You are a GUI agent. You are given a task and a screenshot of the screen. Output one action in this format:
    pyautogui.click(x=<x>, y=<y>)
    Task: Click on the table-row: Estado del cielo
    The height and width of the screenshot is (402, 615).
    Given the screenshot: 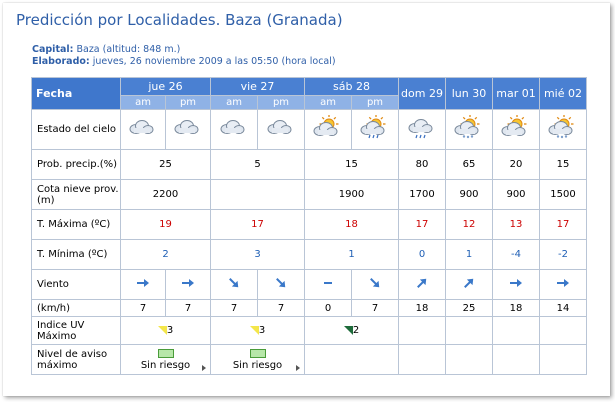 What is the action you would take?
    pyautogui.click(x=309, y=129)
    